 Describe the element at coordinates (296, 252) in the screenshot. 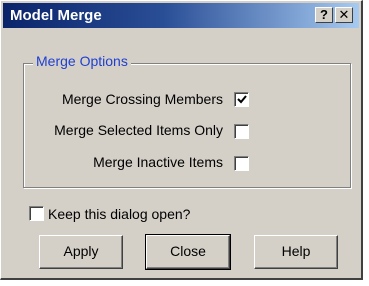

I see `help-button: Help` at that location.